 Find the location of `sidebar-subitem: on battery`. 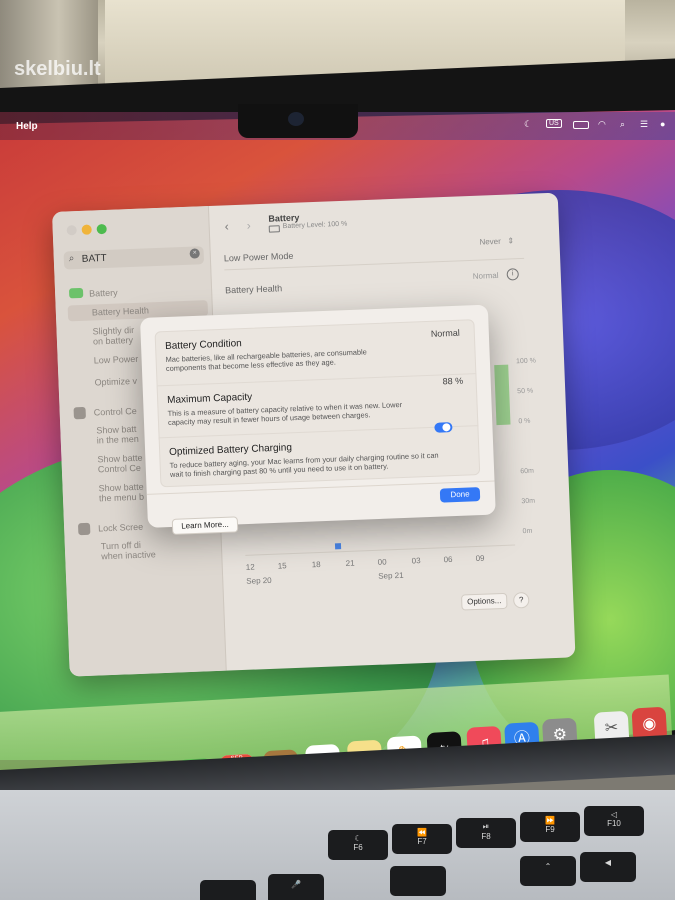

sidebar-subitem: on battery is located at coordinates (113, 341).